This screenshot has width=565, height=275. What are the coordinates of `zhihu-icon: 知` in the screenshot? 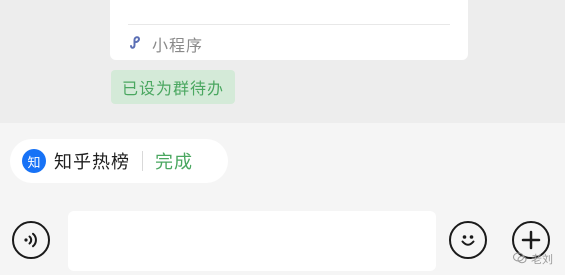 It's located at (34, 161).